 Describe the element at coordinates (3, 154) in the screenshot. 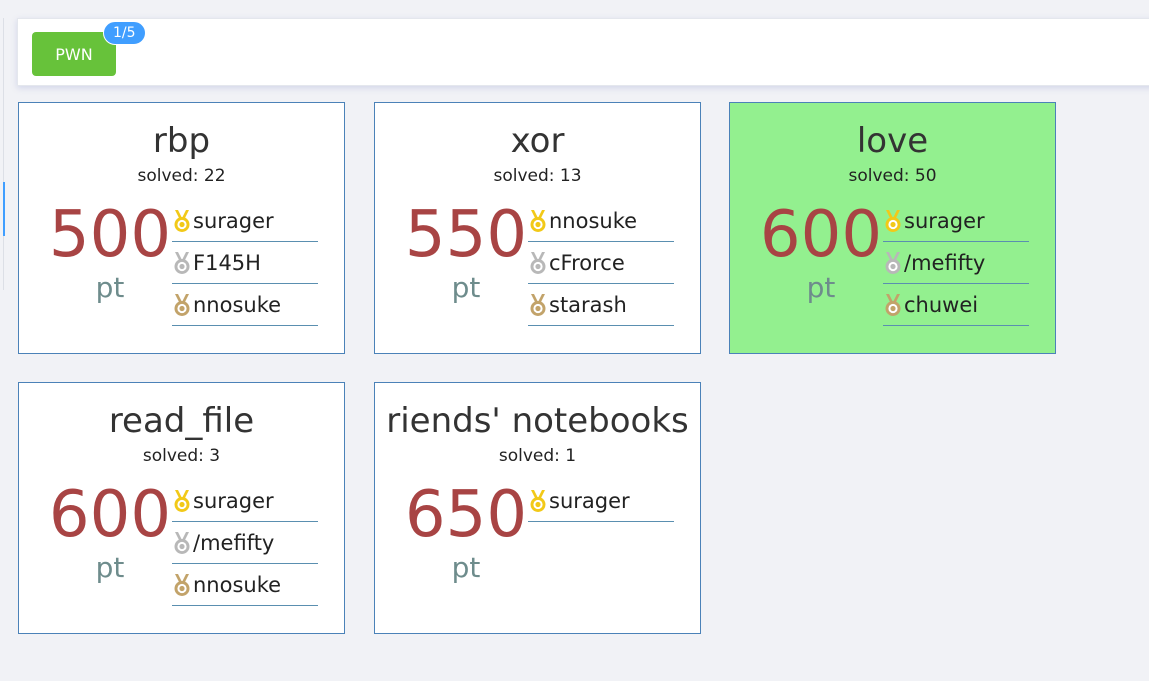

I see `sidebar-edge` at that location.